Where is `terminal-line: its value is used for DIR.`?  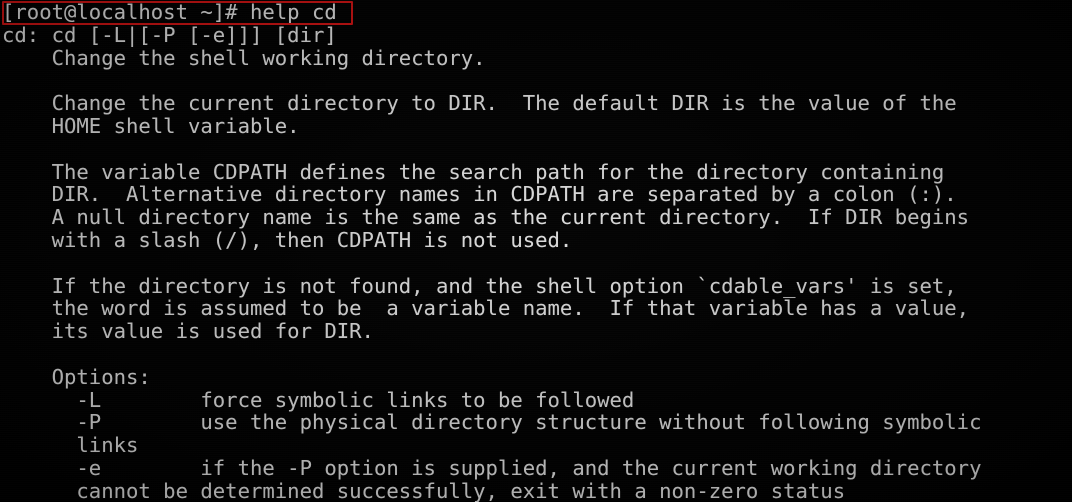
terminal-line: its value is used for DIR. is located at coordinates (188, 331).